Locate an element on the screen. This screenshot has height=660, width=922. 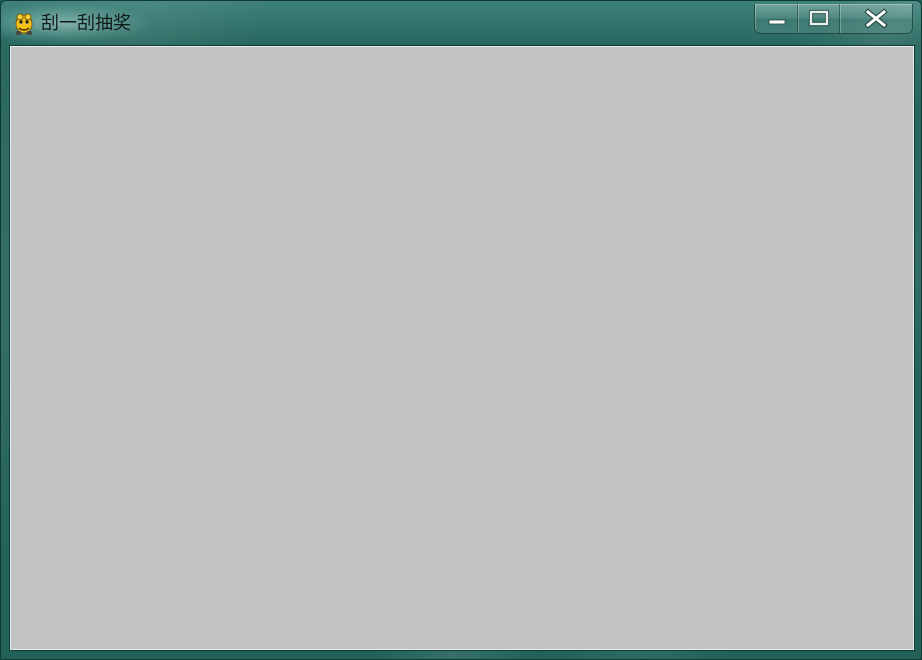
pygame-snake-icon is located at coordinates (24, 24).